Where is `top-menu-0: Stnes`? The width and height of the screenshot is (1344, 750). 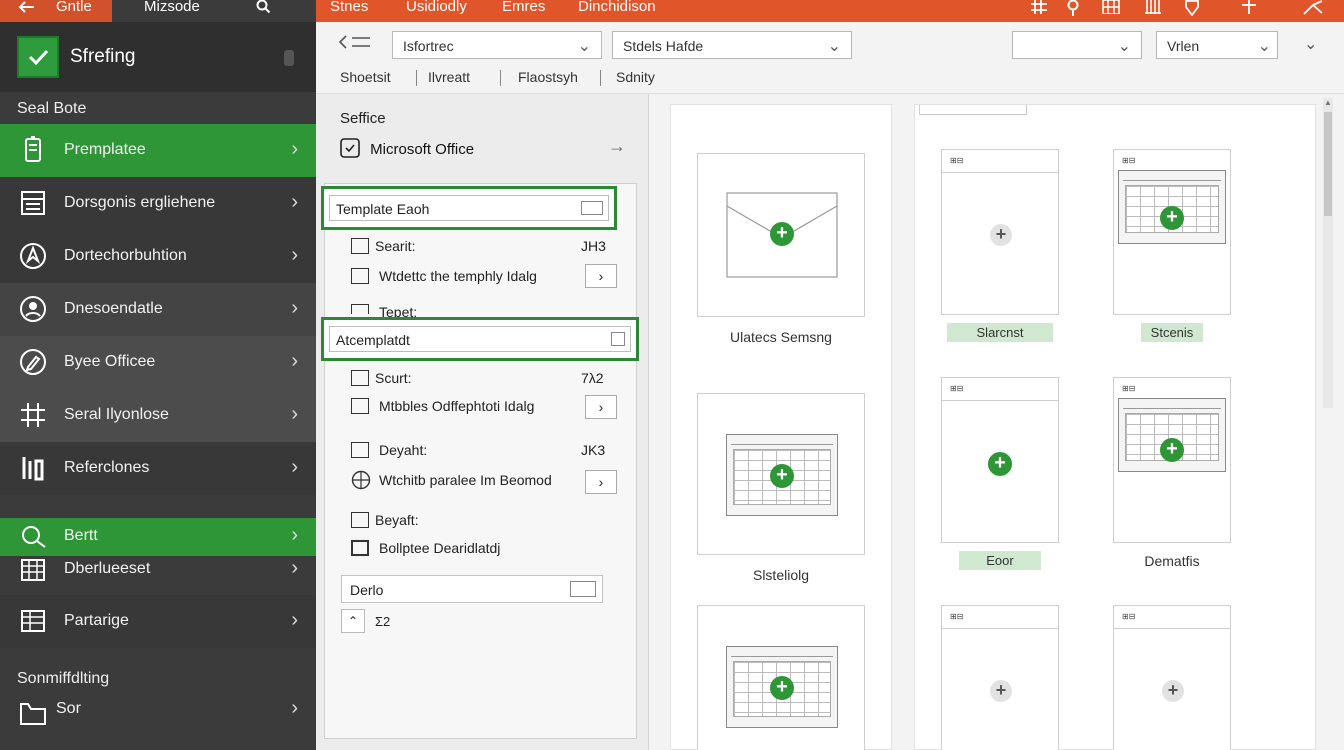
top-menu-0: Stnes is located at coordinates (349, 7).